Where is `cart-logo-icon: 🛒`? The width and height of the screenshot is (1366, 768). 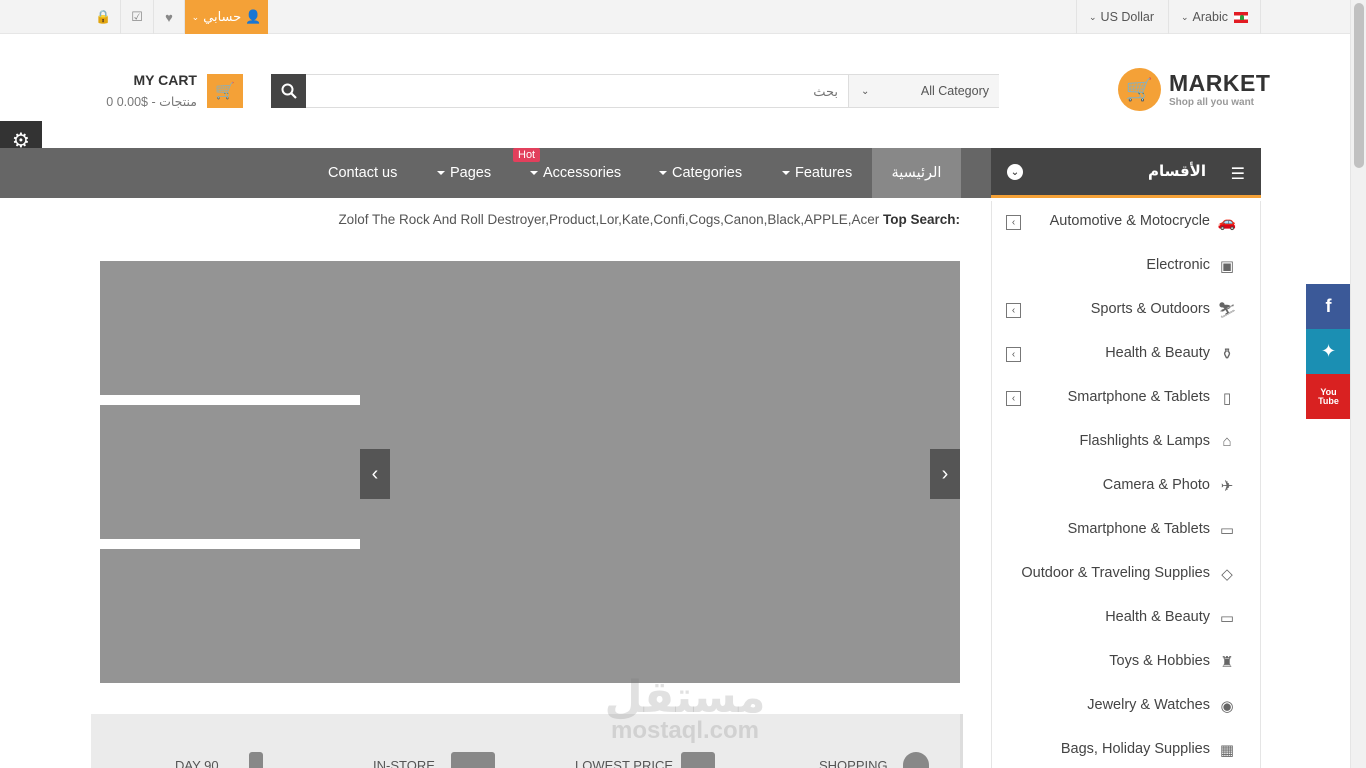
cart-logo-icon: 🛒 is located at coordinates (1139, 89).